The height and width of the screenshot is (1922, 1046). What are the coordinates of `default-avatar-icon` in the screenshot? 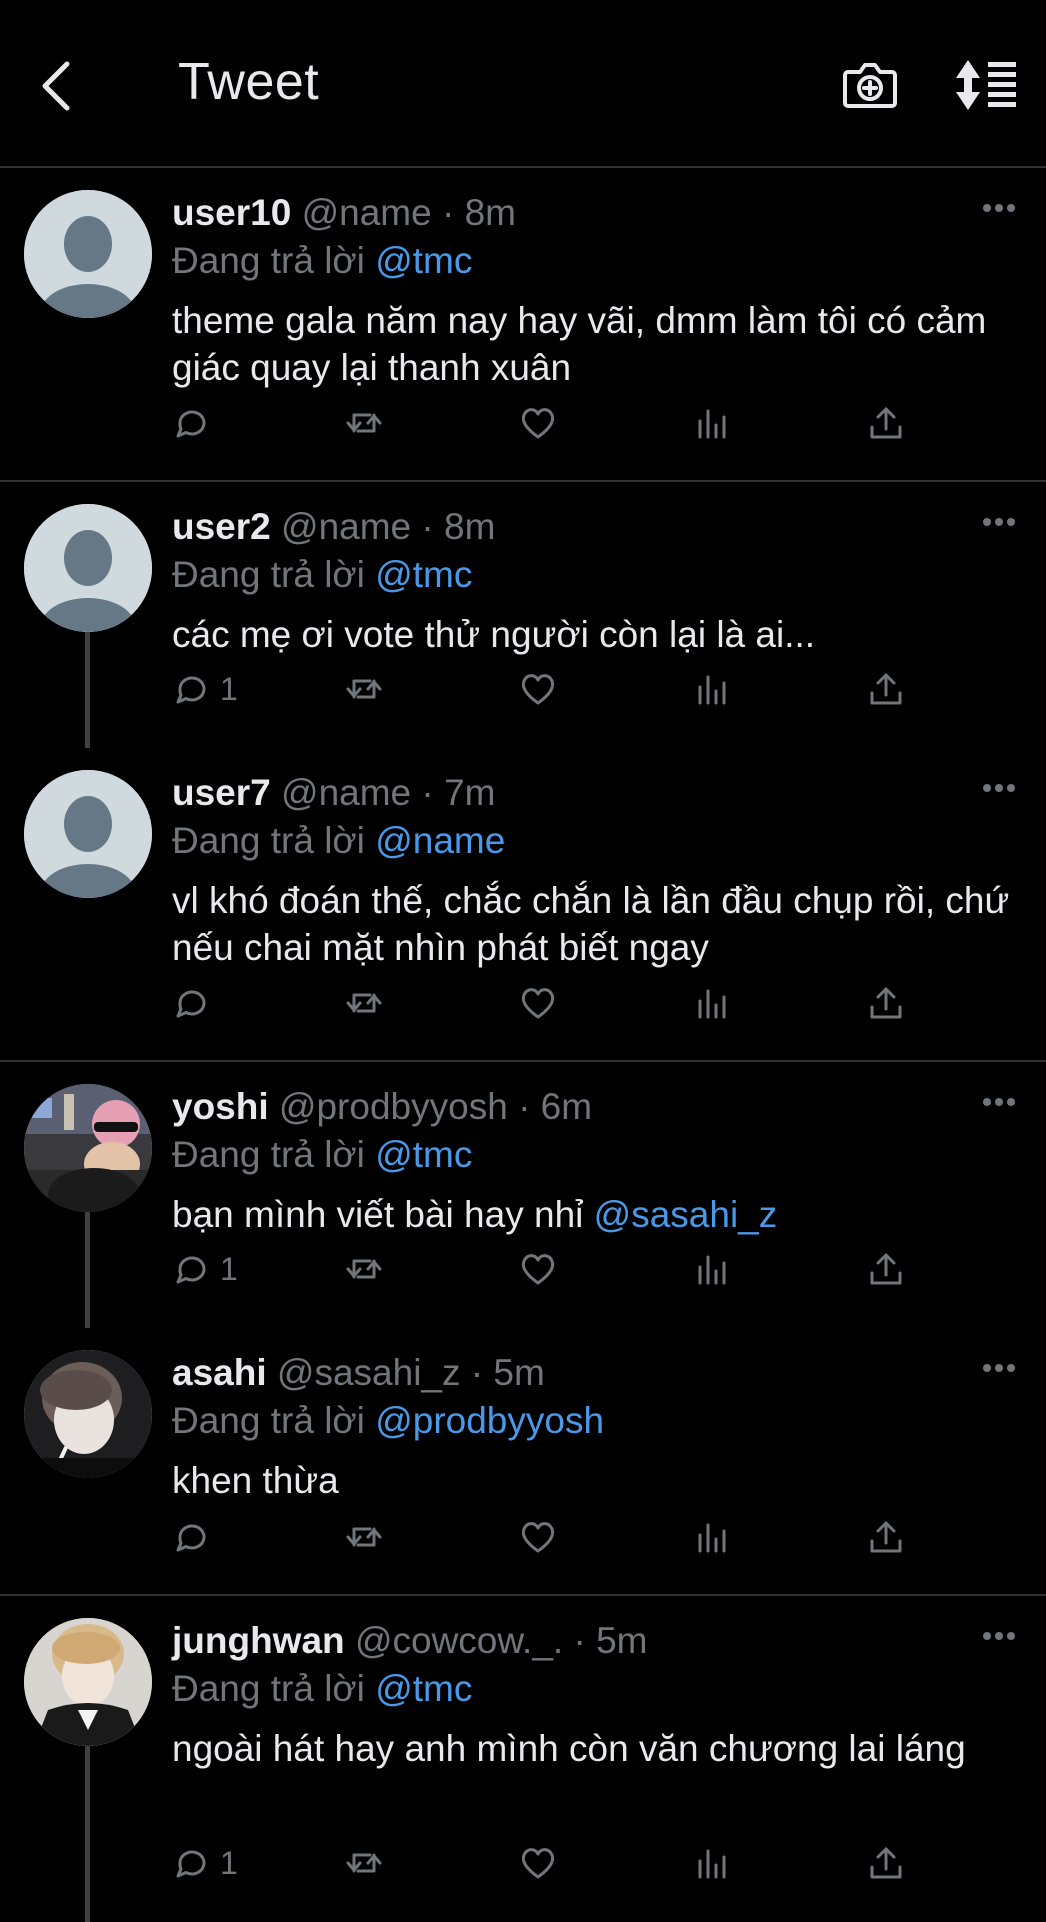 It's located at (88, 254).